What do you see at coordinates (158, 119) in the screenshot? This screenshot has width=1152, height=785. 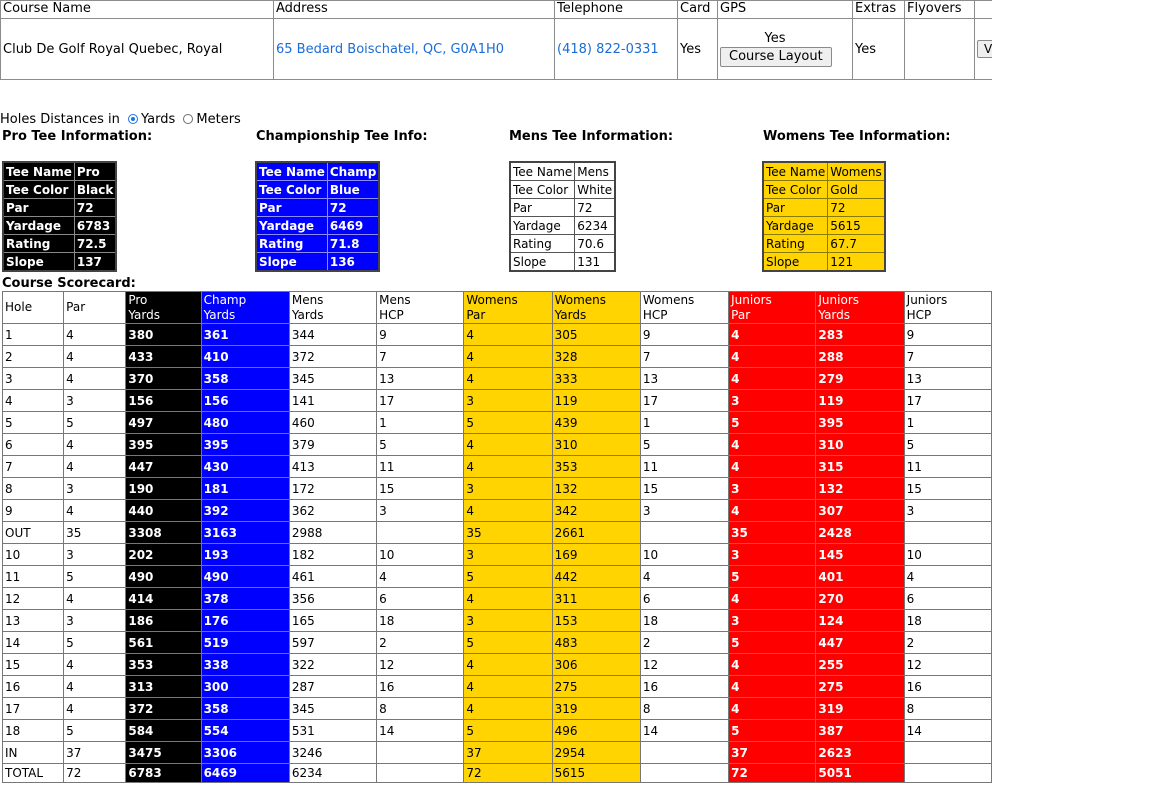 I see `yards-label: Yards` at bounding box center [158, 119].